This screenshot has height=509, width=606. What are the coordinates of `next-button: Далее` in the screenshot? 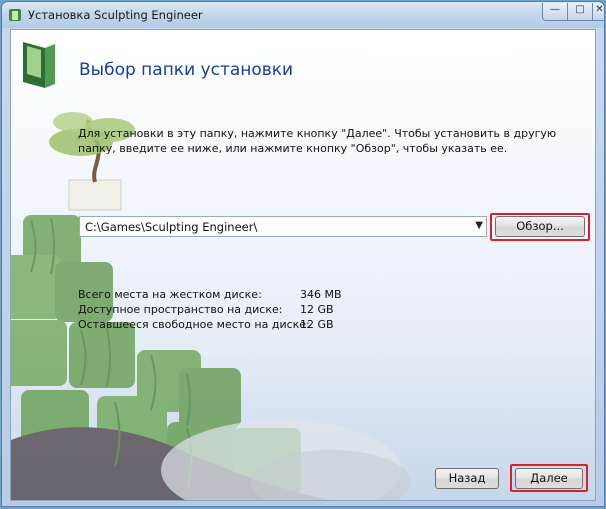 It's located at (549, 478).